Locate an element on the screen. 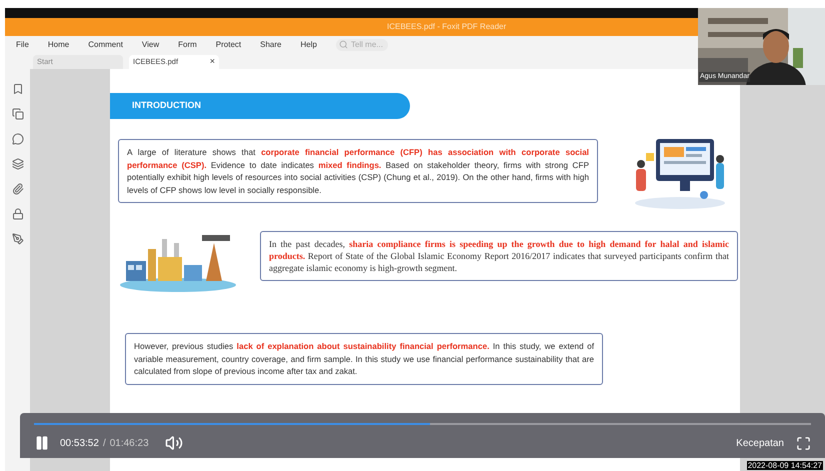  timestamp: 2022-08-09 14:54:27 is located at coordinates (784, 465).